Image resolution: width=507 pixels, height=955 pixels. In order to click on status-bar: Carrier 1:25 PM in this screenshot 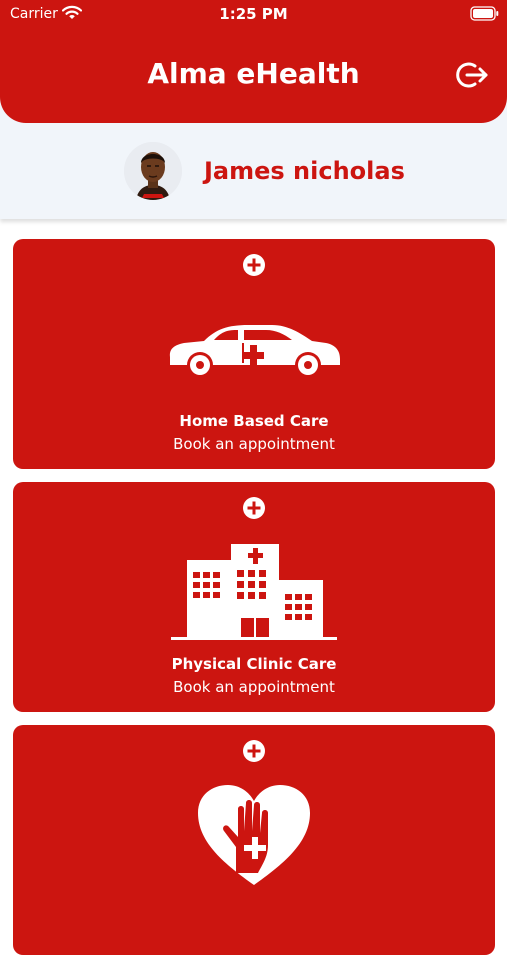, I will do `click(253, 15)`.